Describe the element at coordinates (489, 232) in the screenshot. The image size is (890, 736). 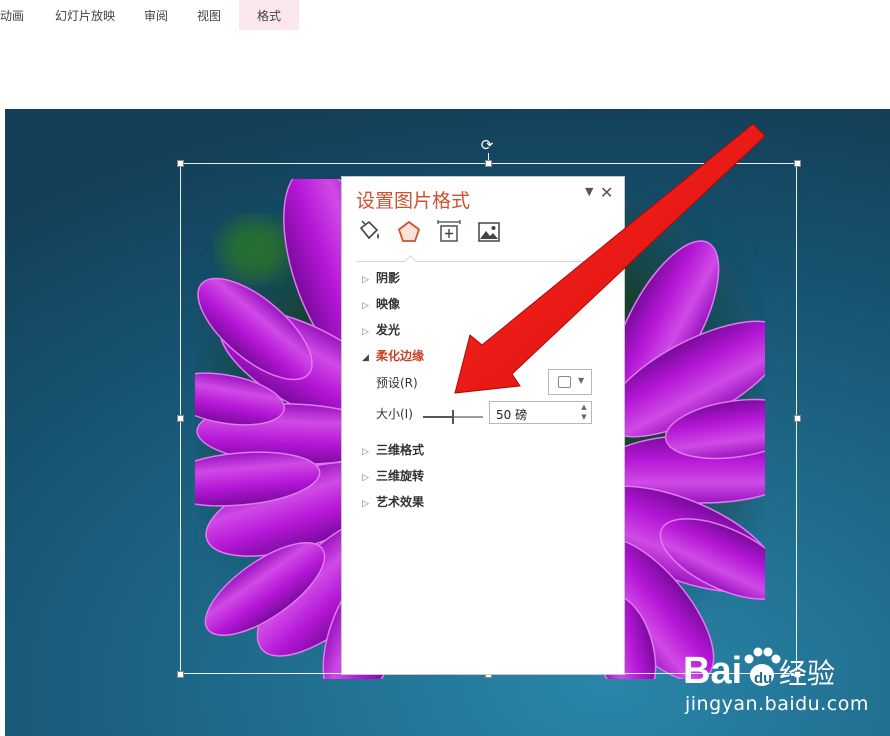
I see `picture-icon` at that location.